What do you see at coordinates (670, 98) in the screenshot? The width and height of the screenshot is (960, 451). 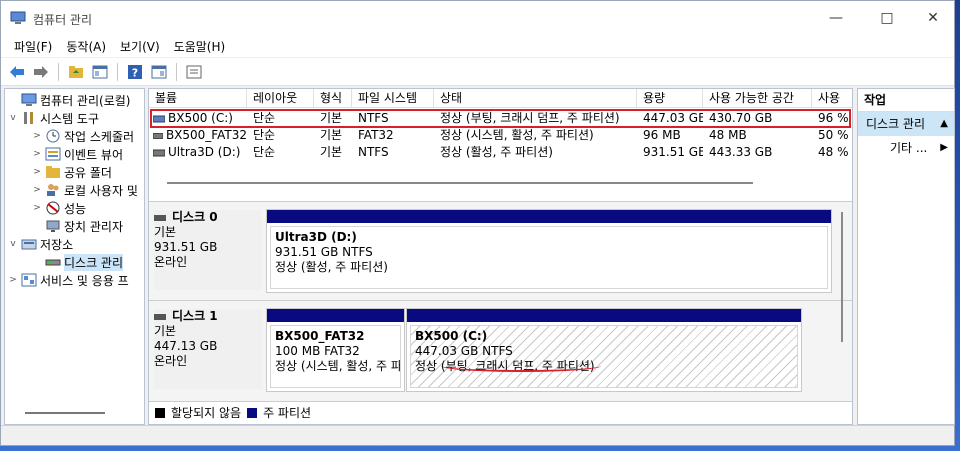 I see `column-header-capacity: 용량` at bounding box center [670, 98].